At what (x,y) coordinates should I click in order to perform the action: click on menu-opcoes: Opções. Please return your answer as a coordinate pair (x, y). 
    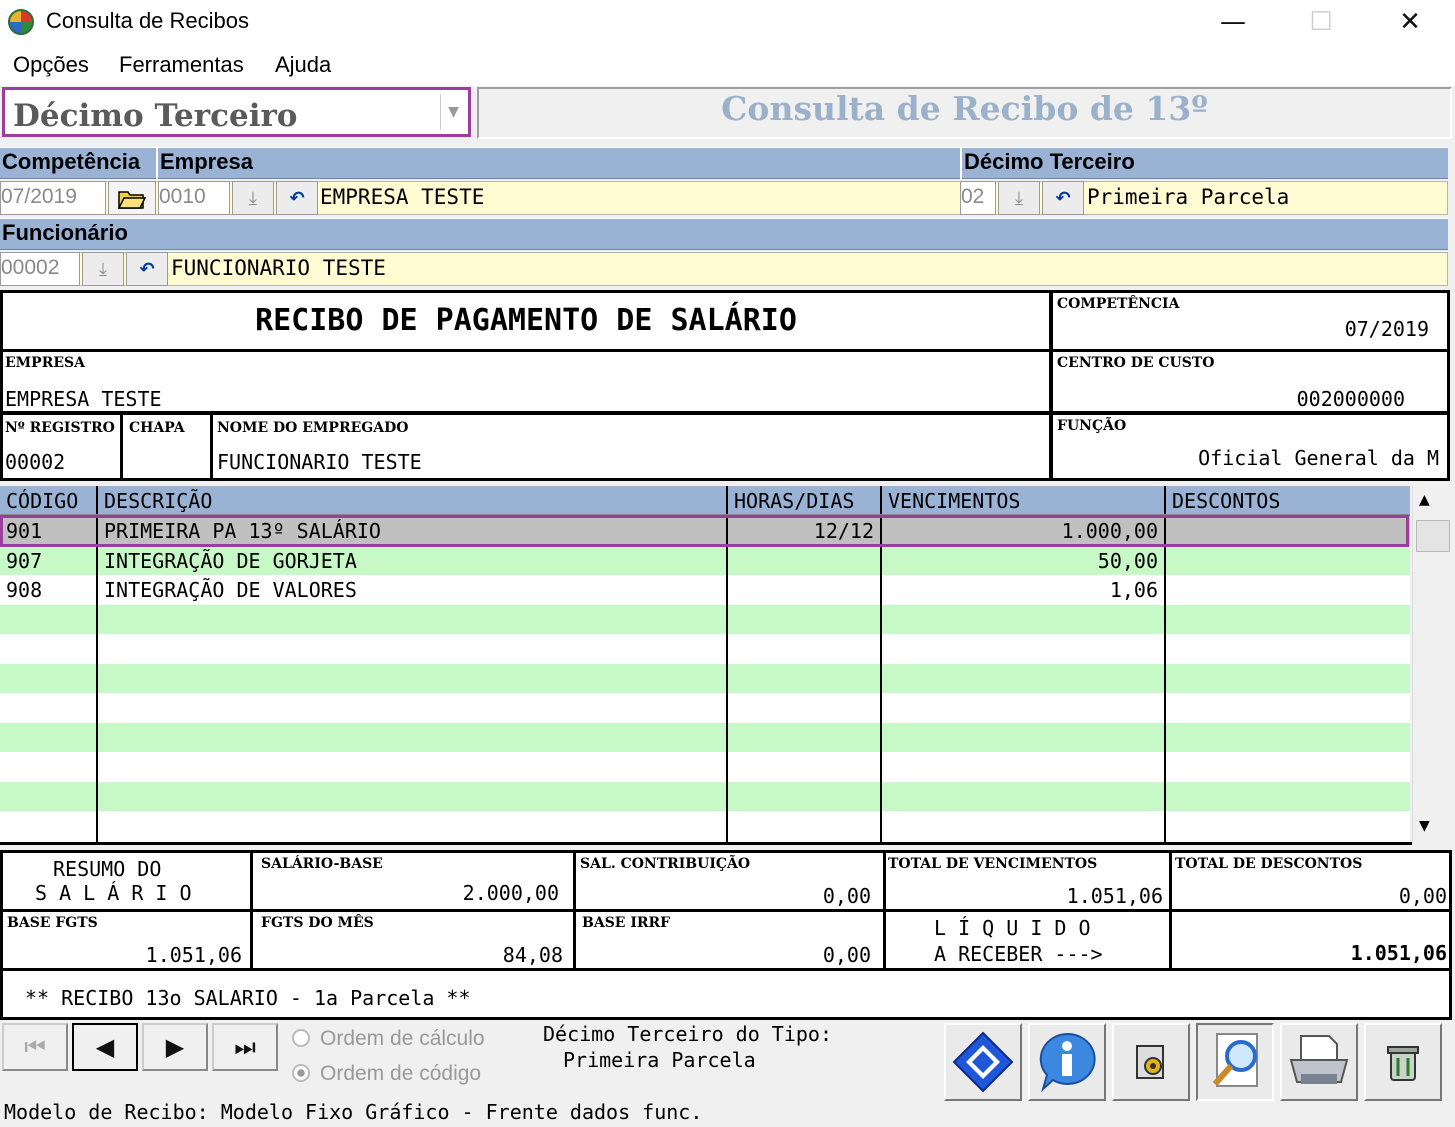
    Looking at the image, I should click on (51, 65).